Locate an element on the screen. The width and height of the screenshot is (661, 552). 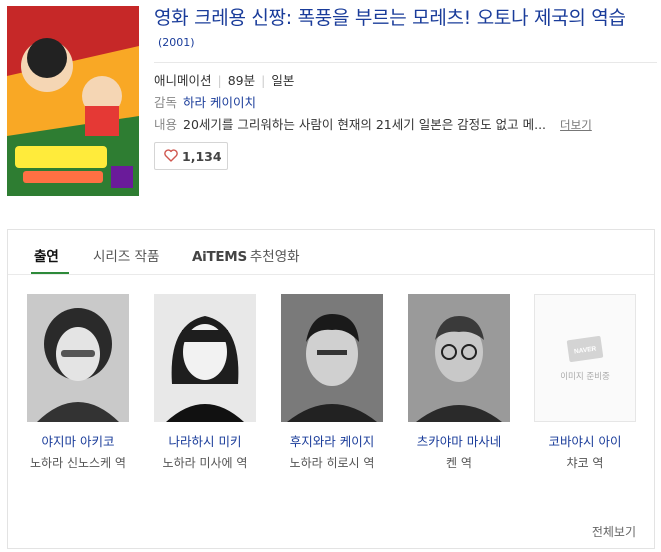
cast-role: 켄 역 is located at coordinates (459, 463).